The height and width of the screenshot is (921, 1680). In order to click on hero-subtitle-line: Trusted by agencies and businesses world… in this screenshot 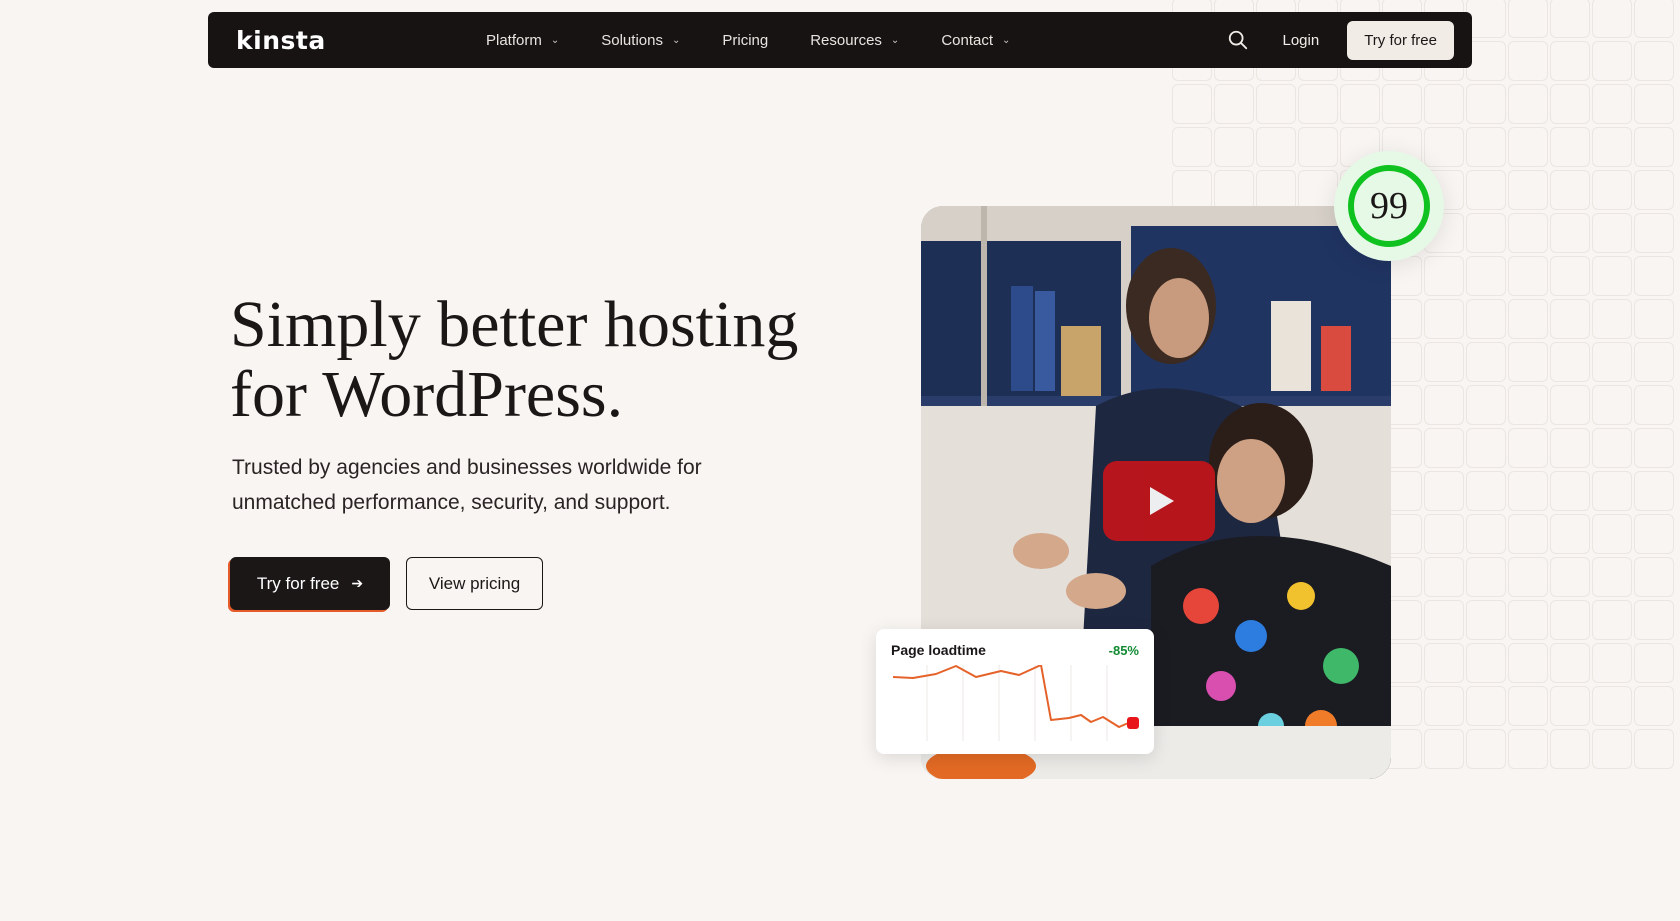, I will do `click(467, 467)`.